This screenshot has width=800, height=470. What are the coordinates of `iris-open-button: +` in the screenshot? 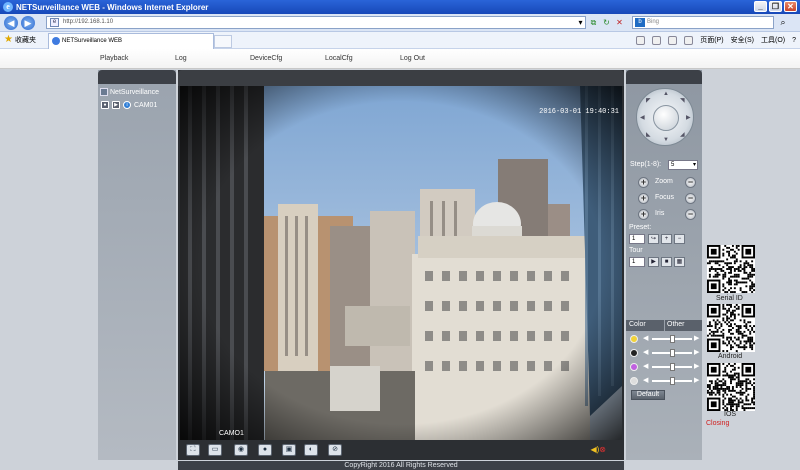 It's located at (643, 214).